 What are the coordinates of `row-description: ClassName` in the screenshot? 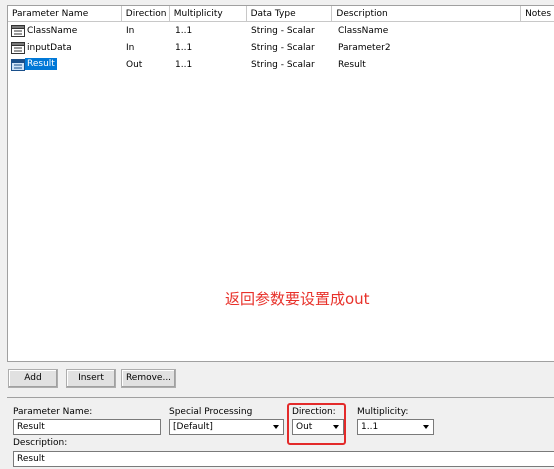 It's located at (363, 31).